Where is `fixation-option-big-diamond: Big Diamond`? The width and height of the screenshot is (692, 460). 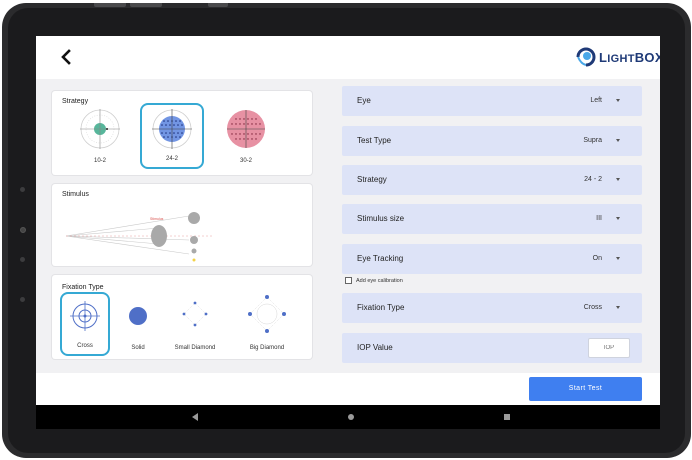 fixation-option-big-diamond: Big Diamond is located at coordinates (267, 324).